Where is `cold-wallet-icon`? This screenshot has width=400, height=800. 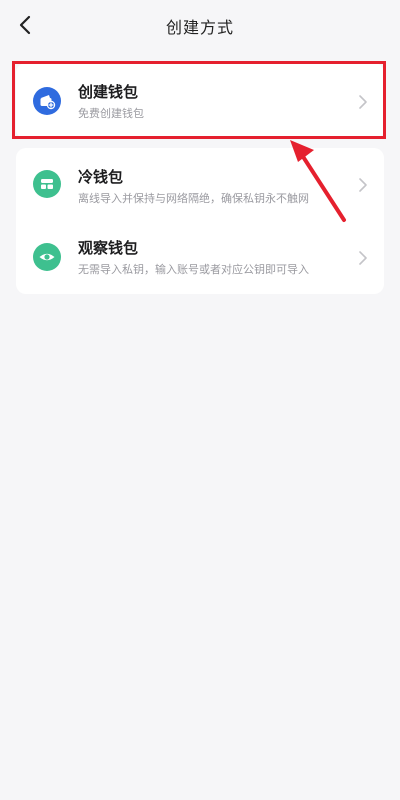
cold-wallet-icon is located at coordinates (47, 184).